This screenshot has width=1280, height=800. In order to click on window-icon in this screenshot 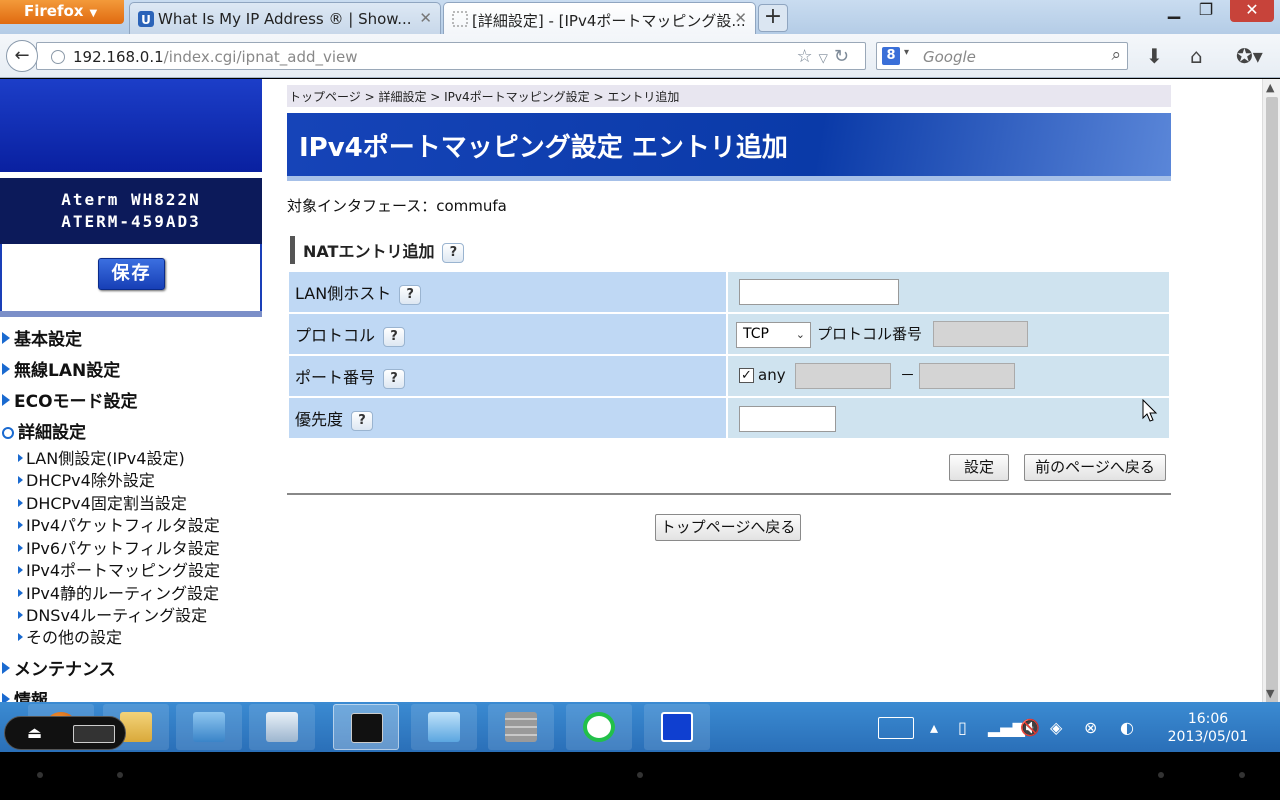, I will do `click(444, 727)`.